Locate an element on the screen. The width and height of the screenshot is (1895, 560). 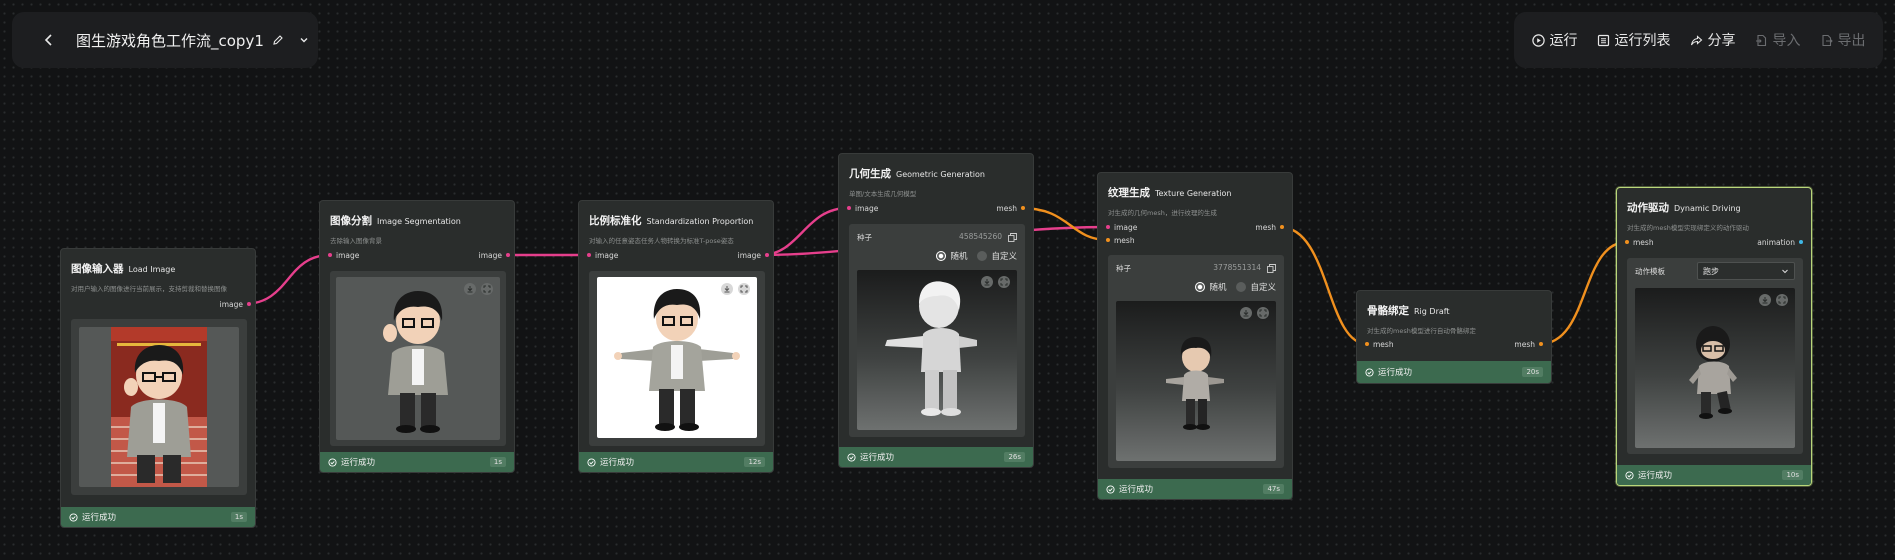
node-title: 骨骼绑定 Rig Draft is located at coordinates (1408, 311).